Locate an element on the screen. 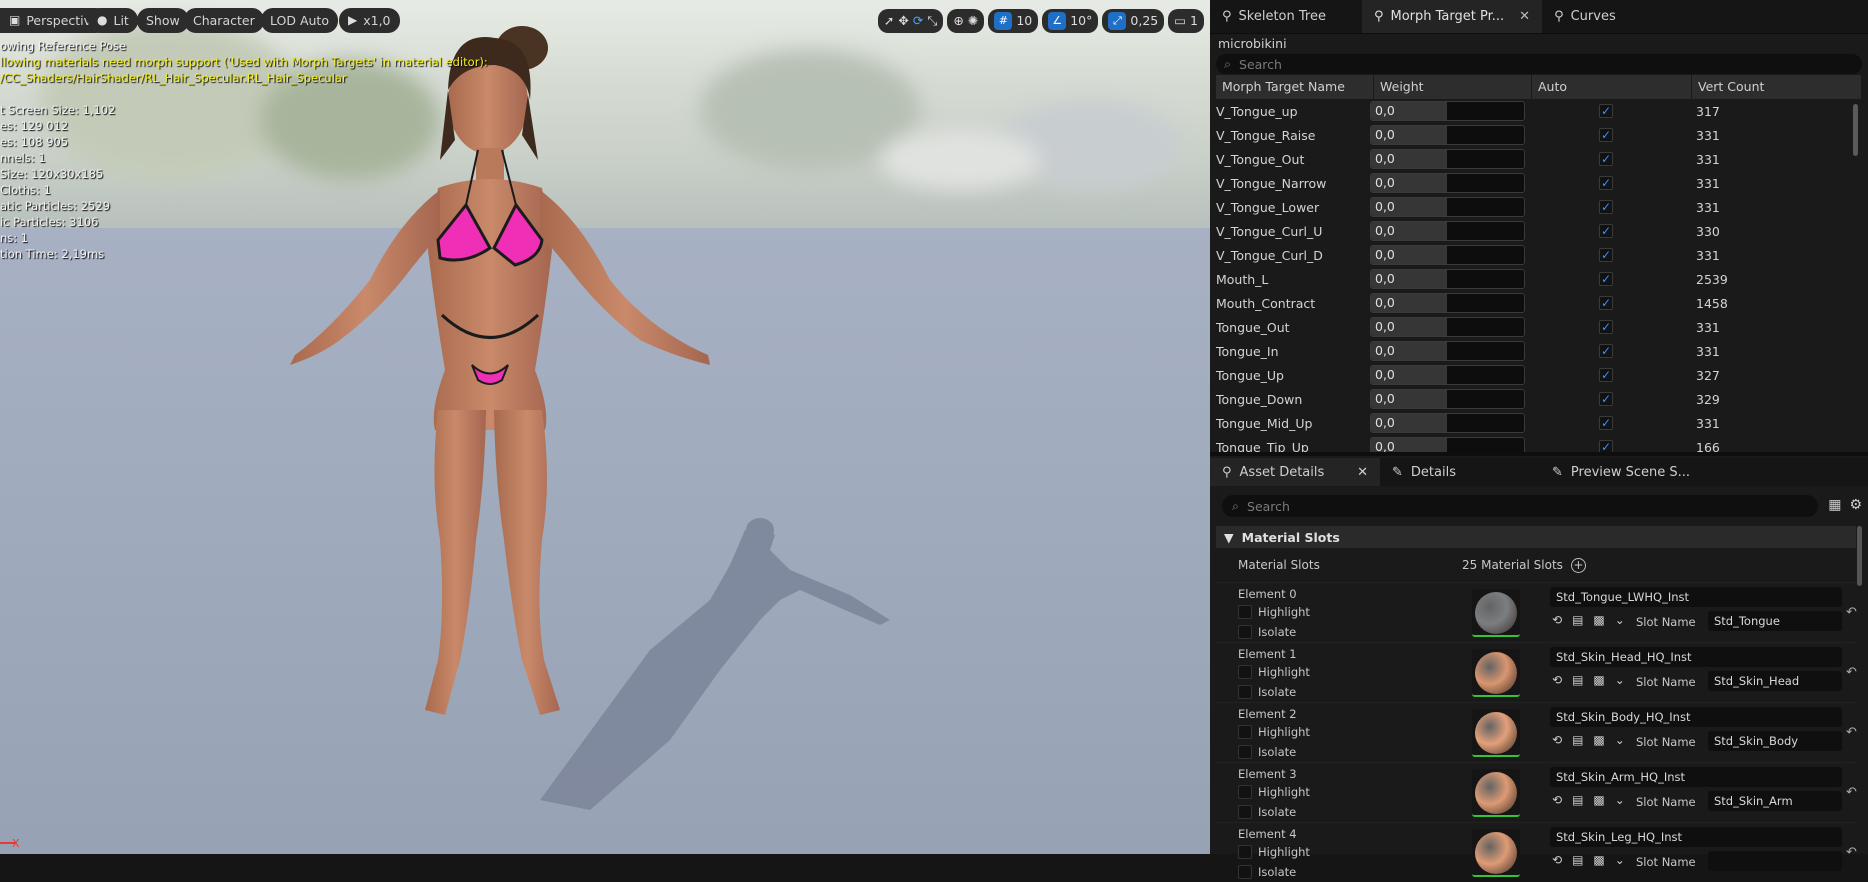 The width and height of the screenshot is (1868, 882). camera-speed-button: ▭ 1 is located at coordinates (1186, 20).